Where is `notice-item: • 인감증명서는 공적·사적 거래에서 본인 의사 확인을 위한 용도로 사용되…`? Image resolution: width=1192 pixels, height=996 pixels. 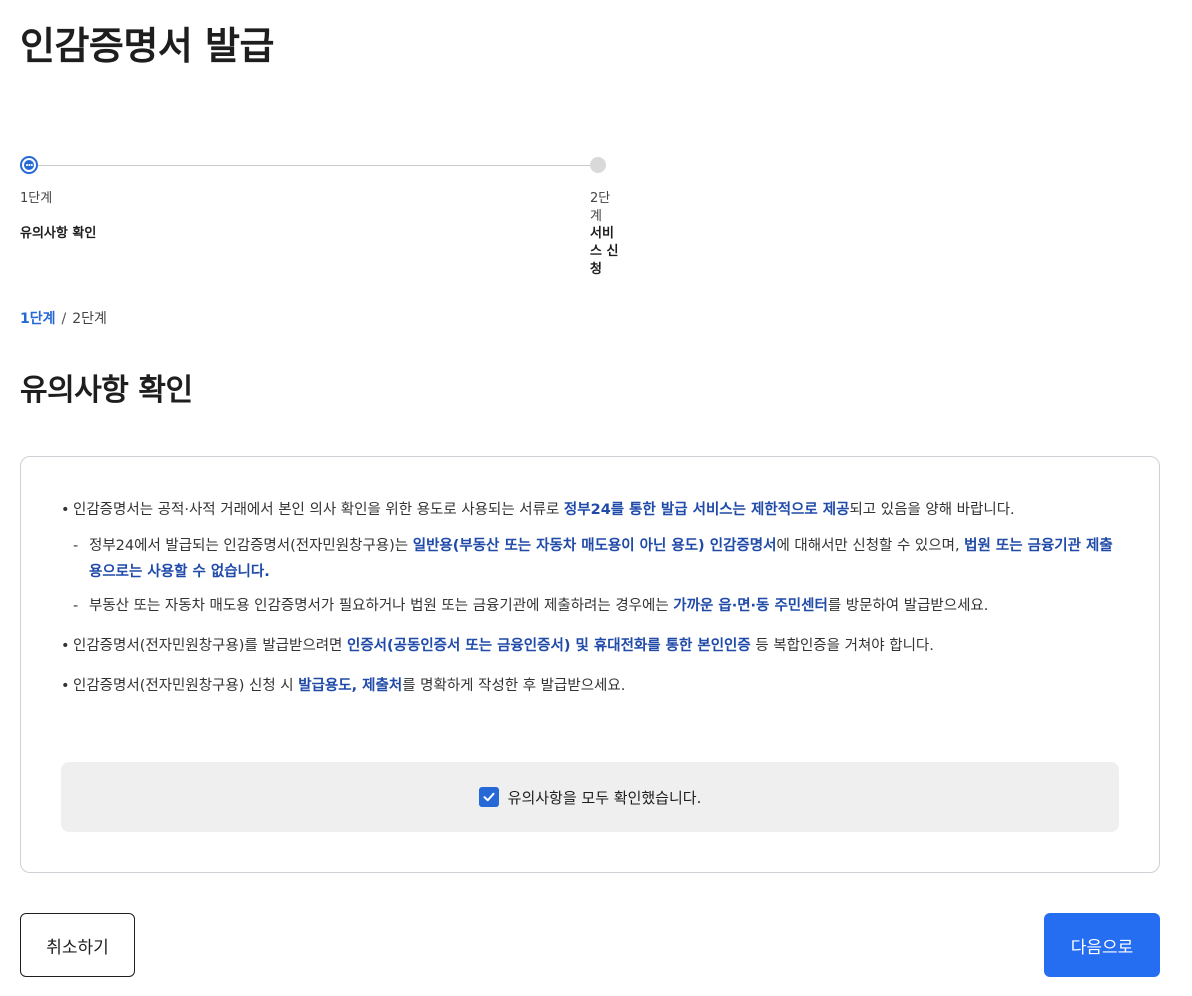 notice-item: • 인감증명서는 공적·사적 거래에서 본인 의사 확인을 위한 용도로 사용되… is located at coordinates (591, 558).